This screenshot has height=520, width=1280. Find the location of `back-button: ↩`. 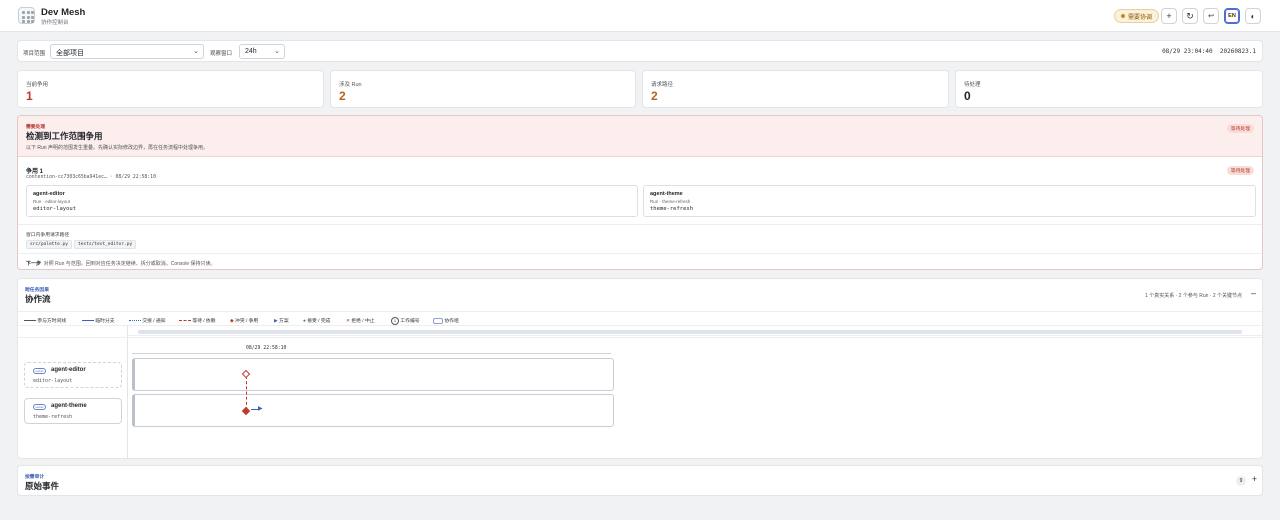

back-button: ↩ is located at coordinates (1211, 16).